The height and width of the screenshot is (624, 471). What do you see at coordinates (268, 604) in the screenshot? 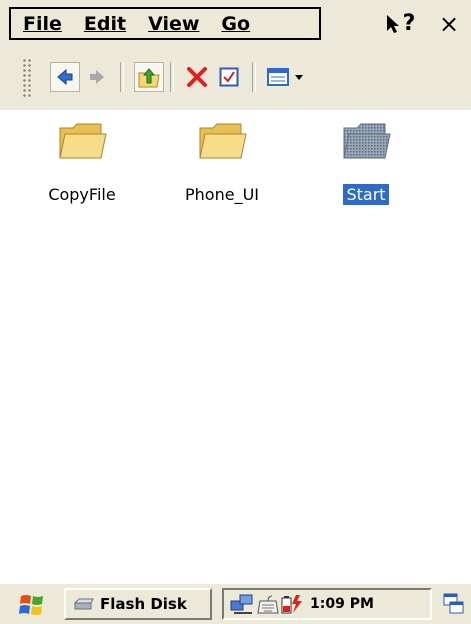
I see `keyboard-icon` at bounding box center [268, 604].